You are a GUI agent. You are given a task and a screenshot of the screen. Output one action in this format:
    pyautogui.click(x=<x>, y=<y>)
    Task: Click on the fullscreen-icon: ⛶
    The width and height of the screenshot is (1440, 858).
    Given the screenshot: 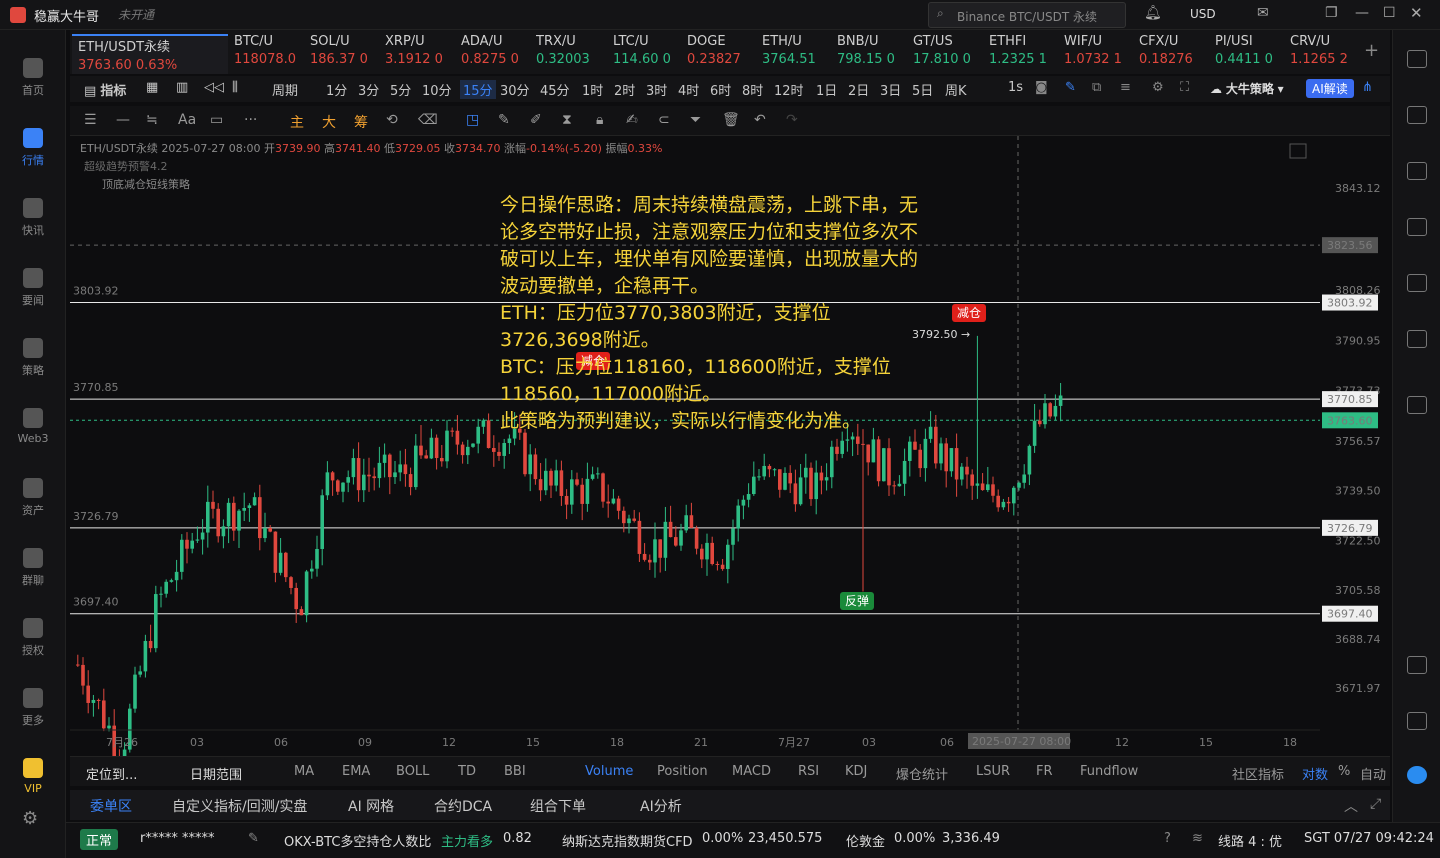 What is the action you would take?
    pyautogui.click(x=1184, y=87)
    